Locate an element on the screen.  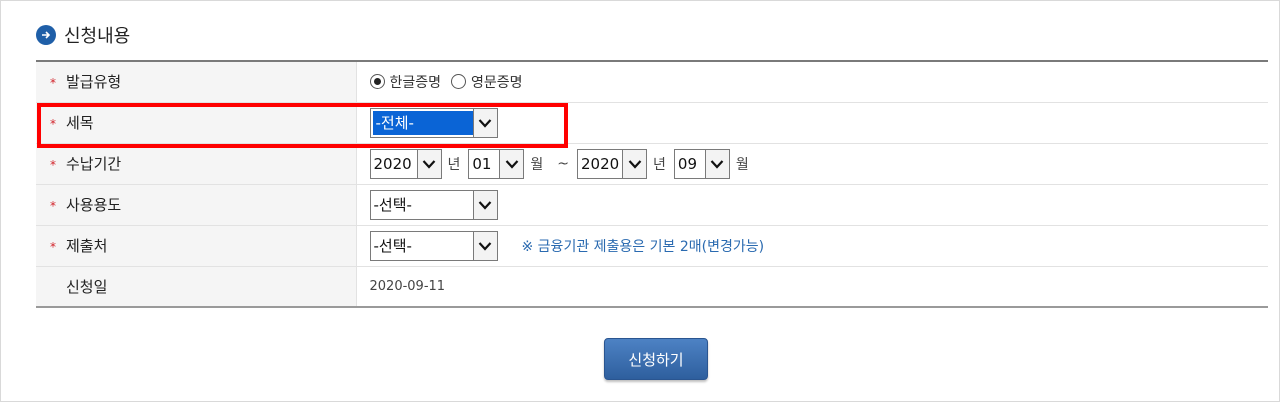
label-issue-type: * 발급유형 is located at coordinates (196, 82).